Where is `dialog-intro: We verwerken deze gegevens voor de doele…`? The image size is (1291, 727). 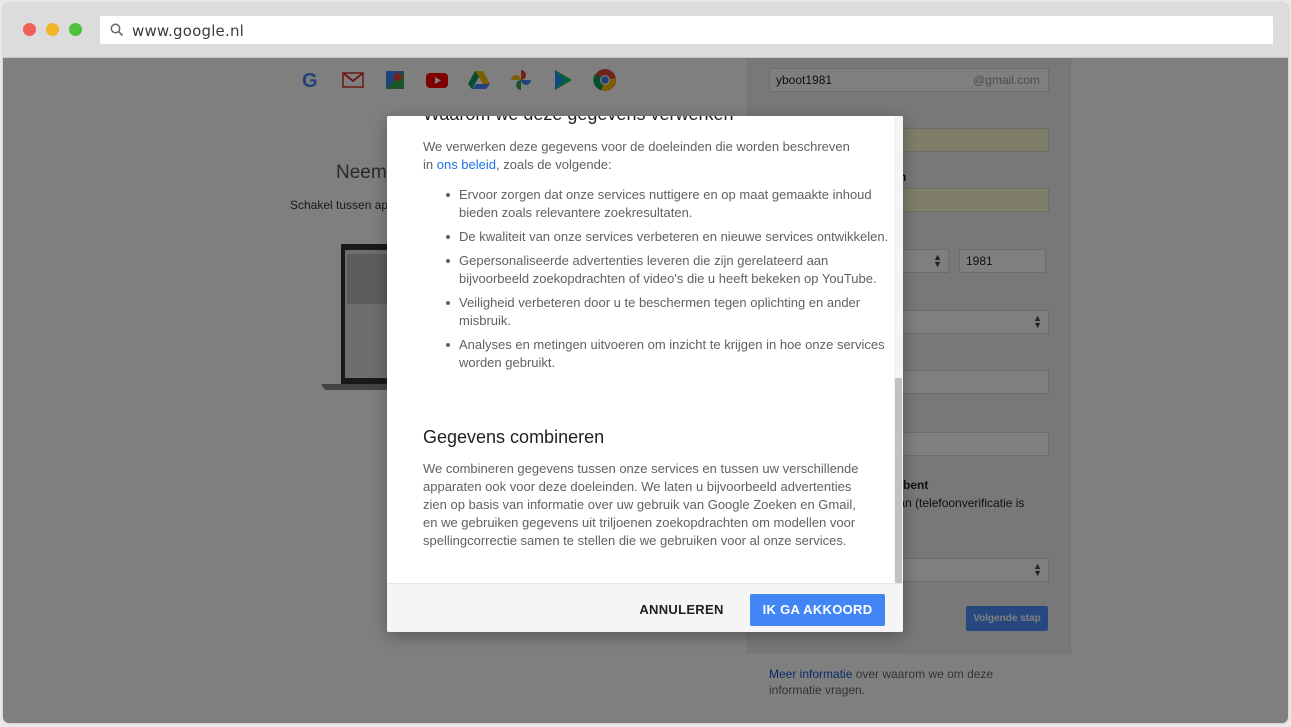 dialog-intro: We verwerken deze gegevens voor de doele… is located at coordinates (643, 156).